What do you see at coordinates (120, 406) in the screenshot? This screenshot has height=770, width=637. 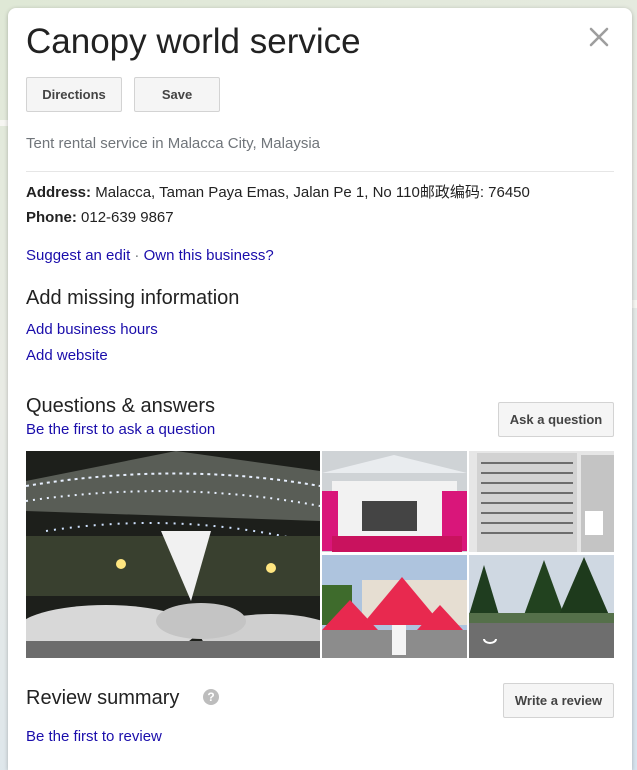 I see `qa-heading: Questions & answers` at bounding box center [120, 406].